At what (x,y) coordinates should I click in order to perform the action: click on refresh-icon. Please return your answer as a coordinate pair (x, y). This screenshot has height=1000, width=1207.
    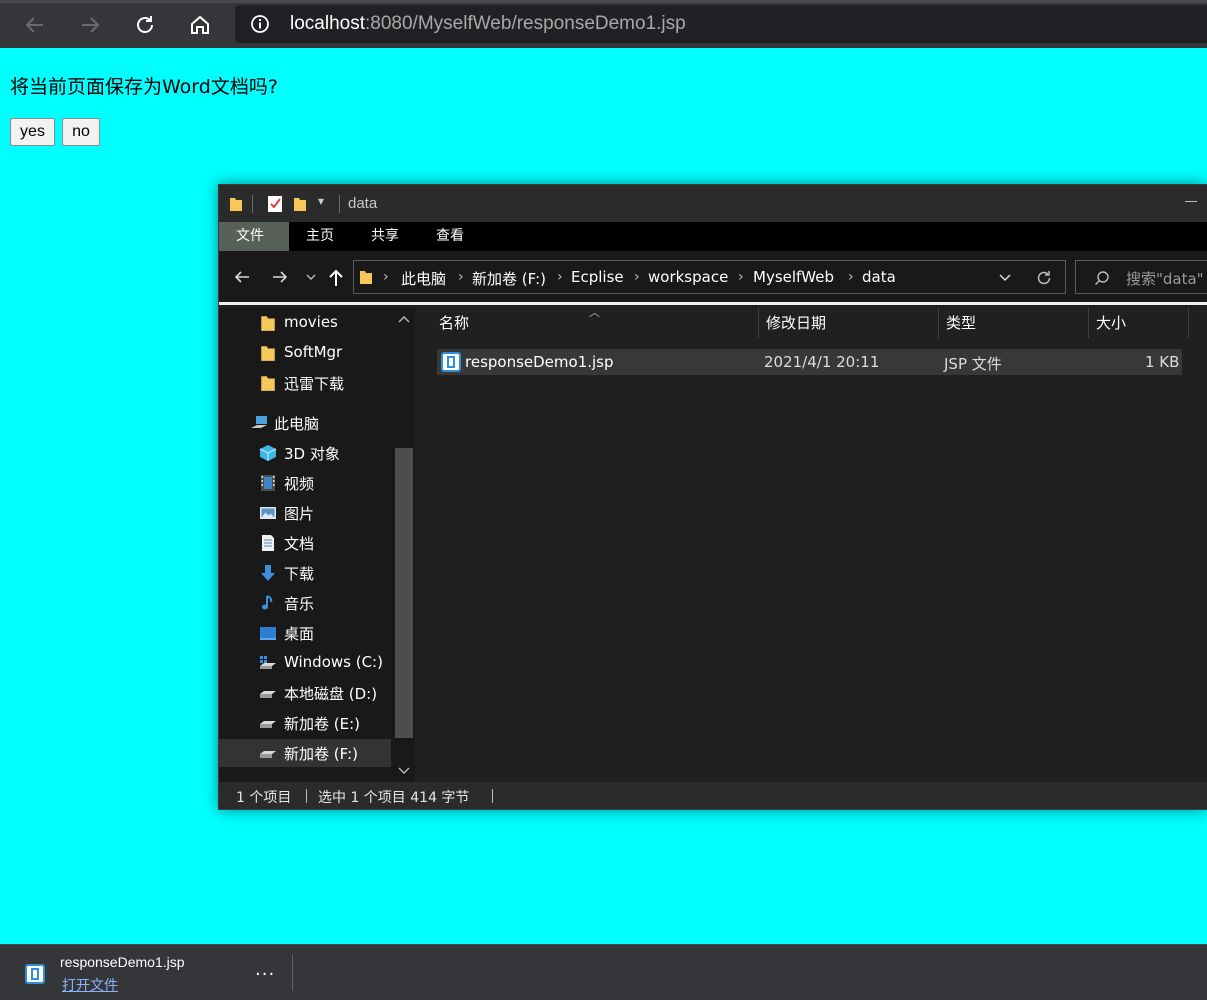
    Looking at the image, I should click on (1044, 278).